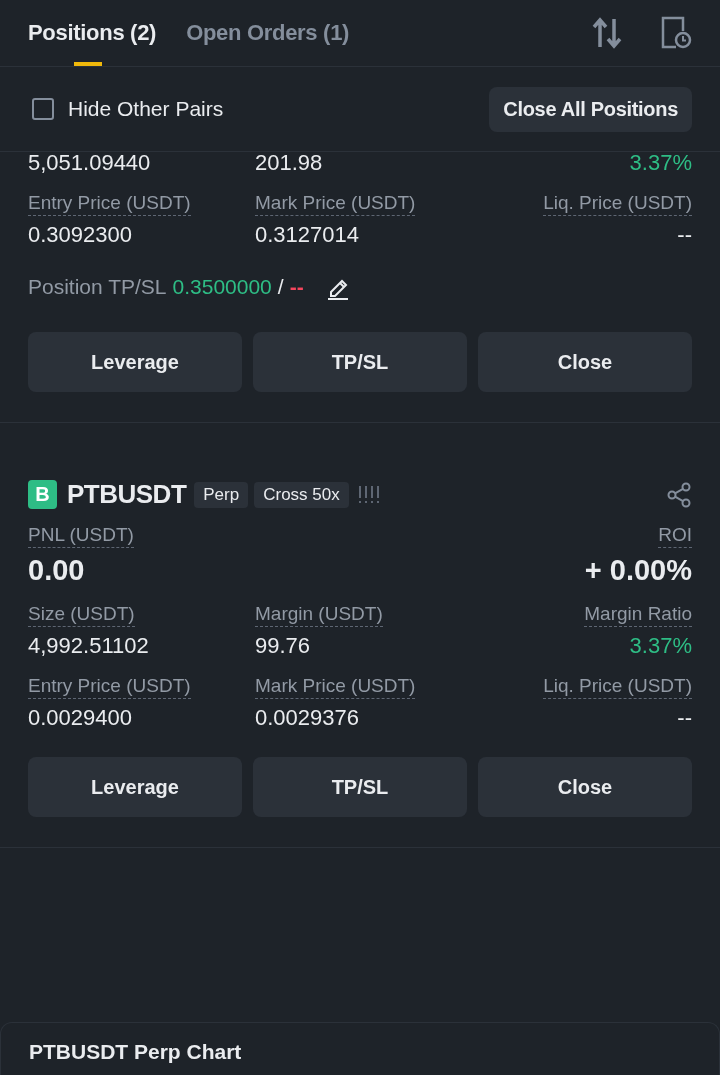 This screenshot has width=720, height=1075. What do you see at coordinates (80, 235) in the screenshot?
I see `field-value: 0.3092300` at bounding box center [80, 235].